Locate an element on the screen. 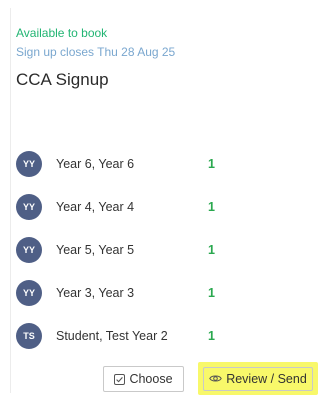 Image resolution: width=329 pixels, height=401 pixels. student-row: YY Year 4, Year 4 1 is located at coordinates (146, 207).